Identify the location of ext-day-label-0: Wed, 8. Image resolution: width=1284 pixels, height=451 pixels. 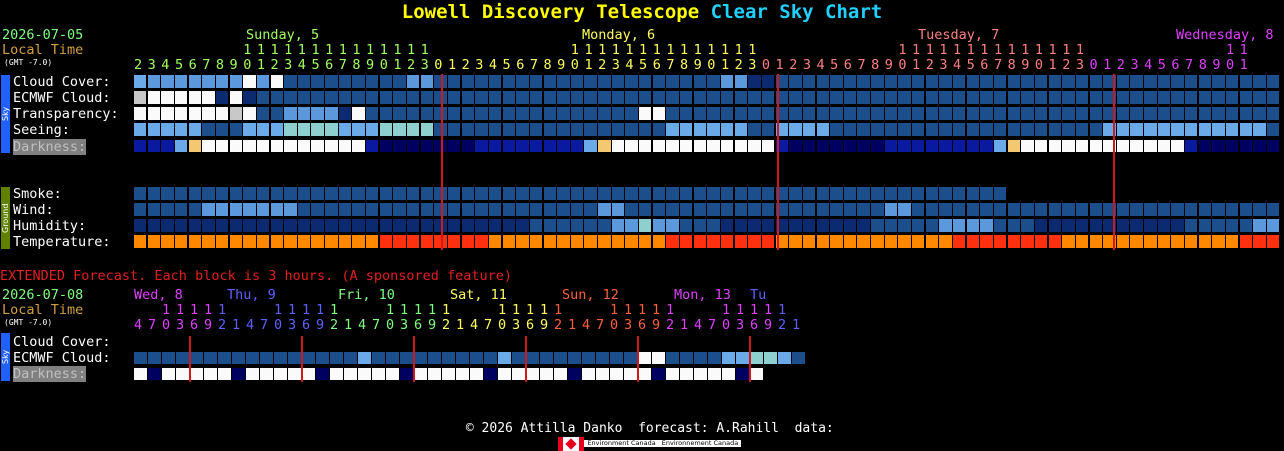
(158, 295).